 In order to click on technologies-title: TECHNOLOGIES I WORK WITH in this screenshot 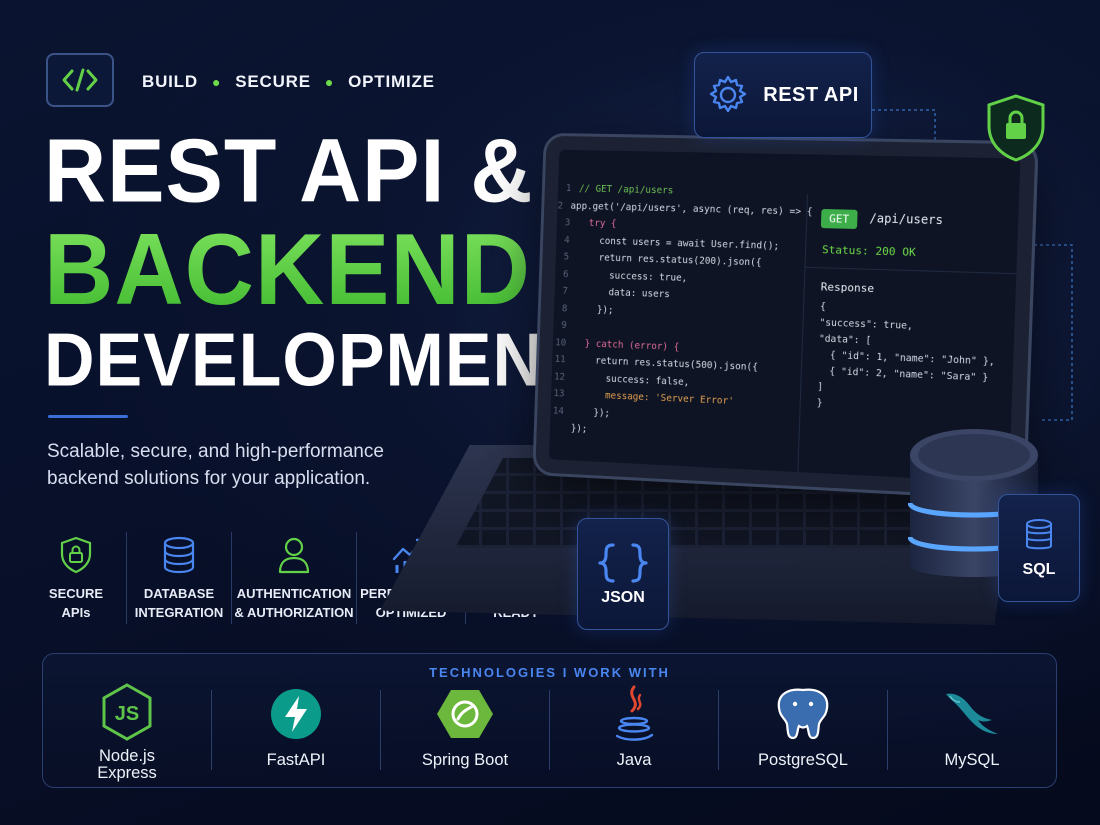, I will do `click(549, 672)`.